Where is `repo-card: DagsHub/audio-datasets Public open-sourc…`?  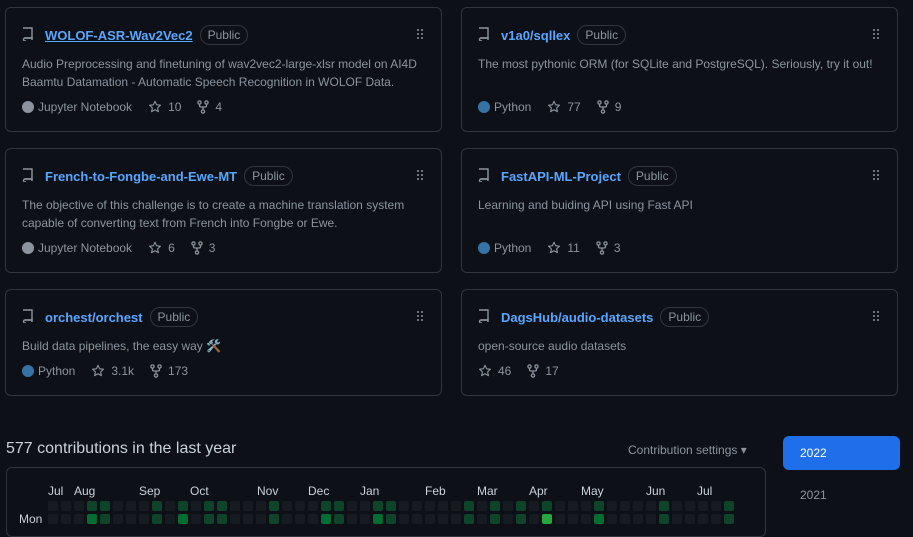 repo-card: DagsHub/audio-datasets Public open-sourc… is located at coordinates (679, 342).